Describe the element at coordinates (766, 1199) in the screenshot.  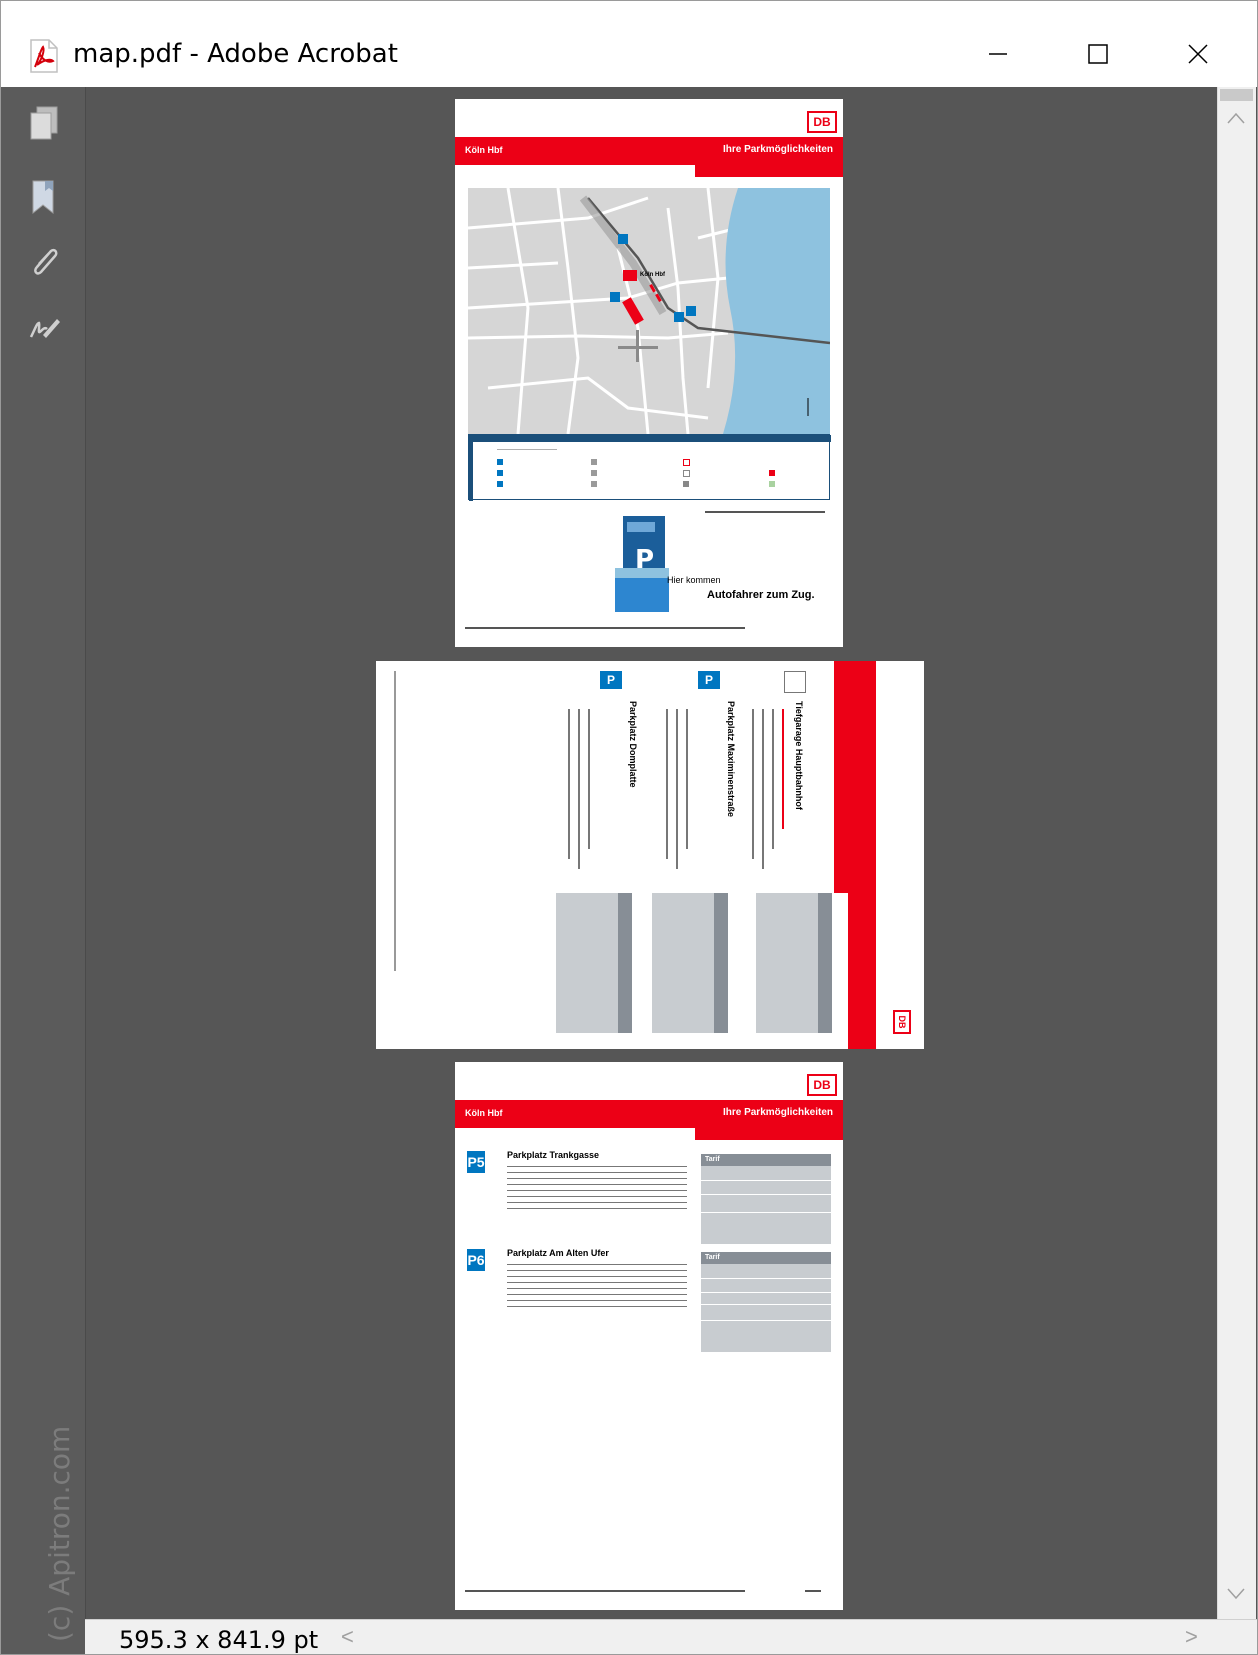
I see `p5-tarif-table: Tarif` at that location.